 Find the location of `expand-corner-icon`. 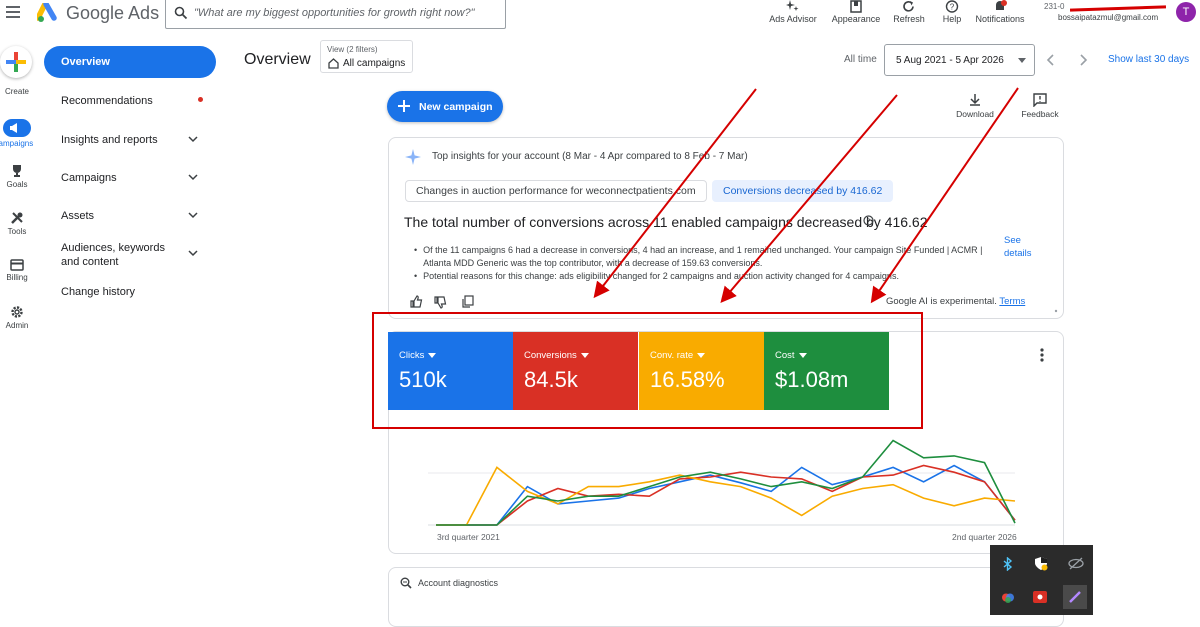

expand-corner-icon is located at coordinates (1056, 311).